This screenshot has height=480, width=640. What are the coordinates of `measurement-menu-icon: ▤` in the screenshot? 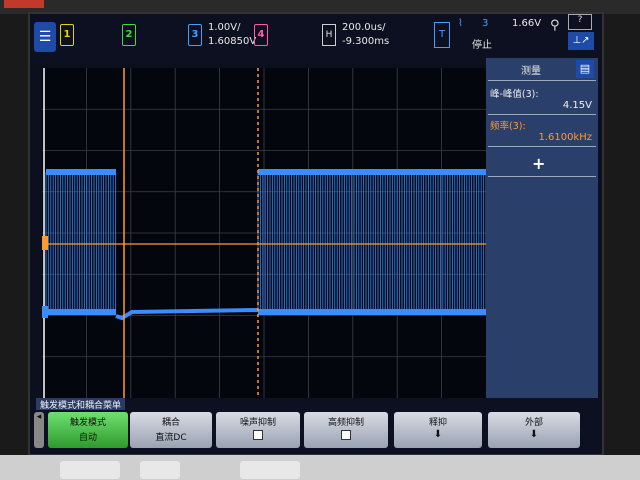 It's located at (585, 69).